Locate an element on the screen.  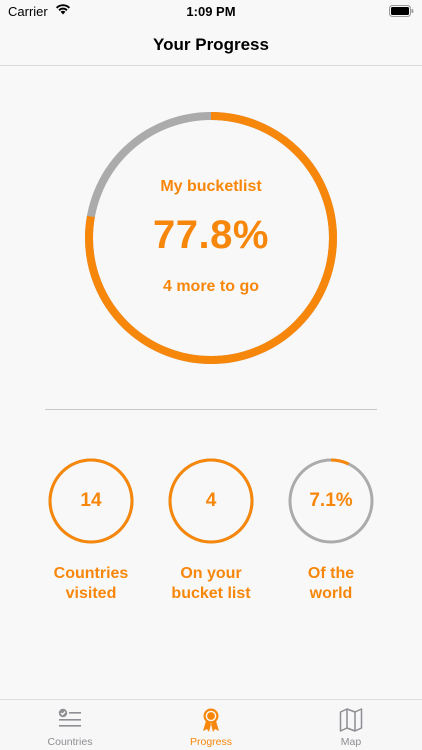
status-time: 1:09 PM is located at coordinates (211, 11).